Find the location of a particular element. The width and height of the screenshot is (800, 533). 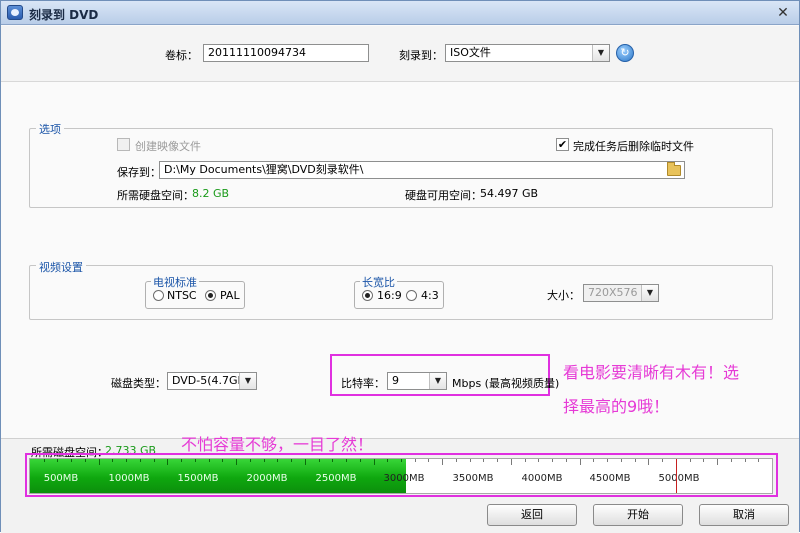

tick-label: 1500MB is located at coordinates (198, 478).